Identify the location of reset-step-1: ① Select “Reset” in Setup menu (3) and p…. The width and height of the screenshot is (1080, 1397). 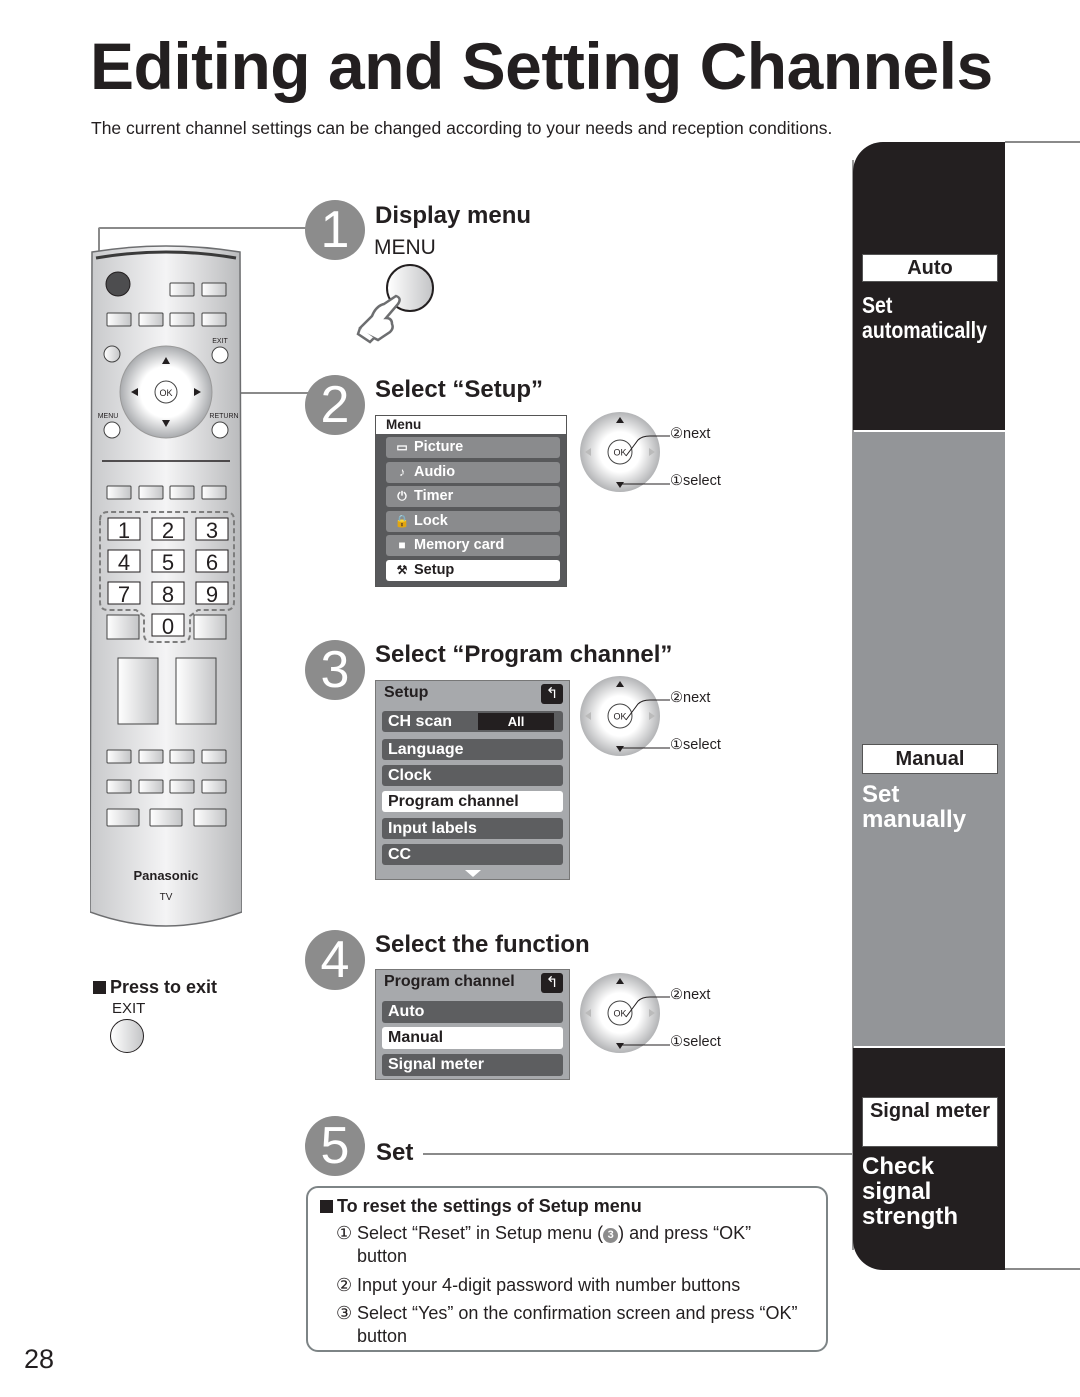
(544, 1244).